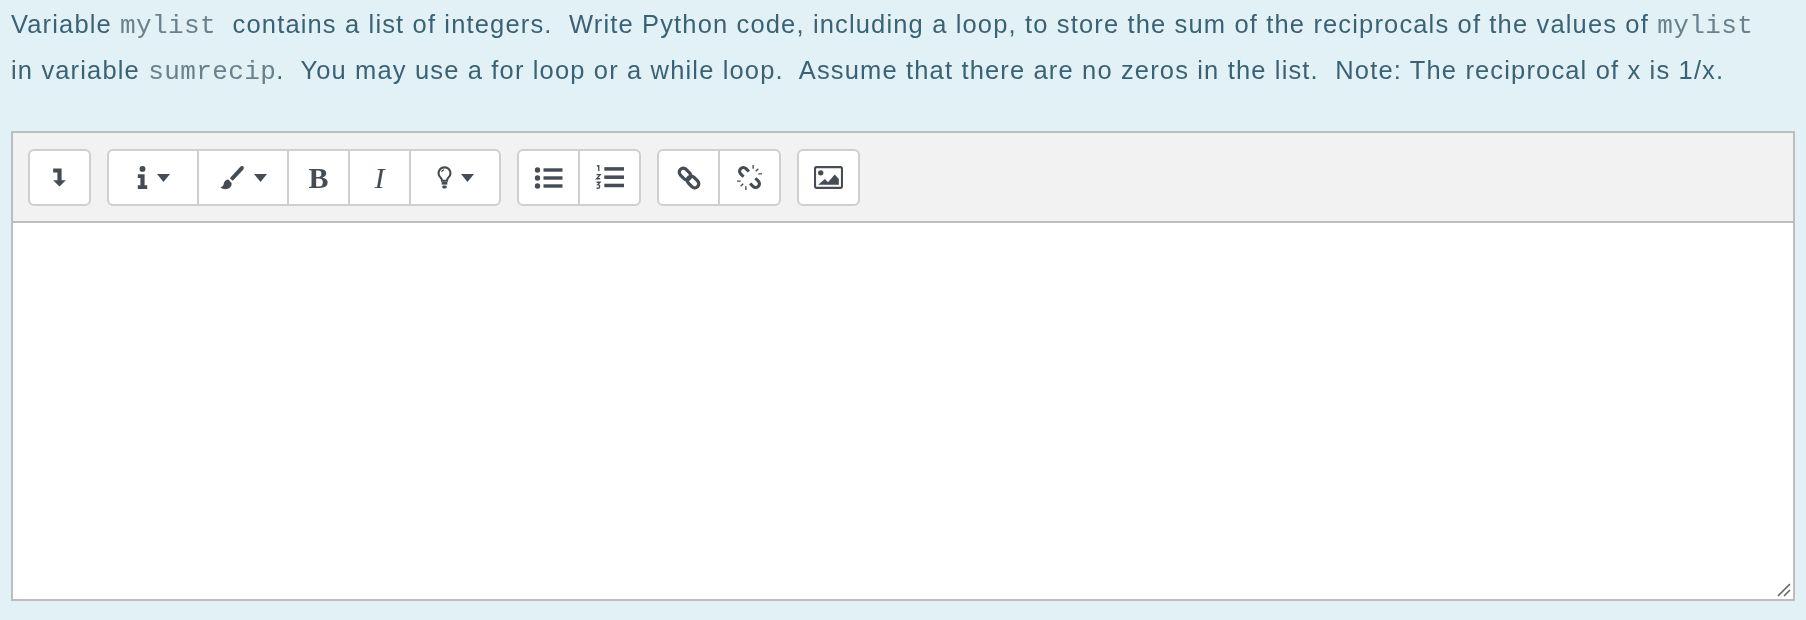 The width and height of the screenshot is (1806, 620). What do you see at coordinates (455, 177) in the screenshot?
I see `lightbulb-menu-button` at bounding box center [455, 177].